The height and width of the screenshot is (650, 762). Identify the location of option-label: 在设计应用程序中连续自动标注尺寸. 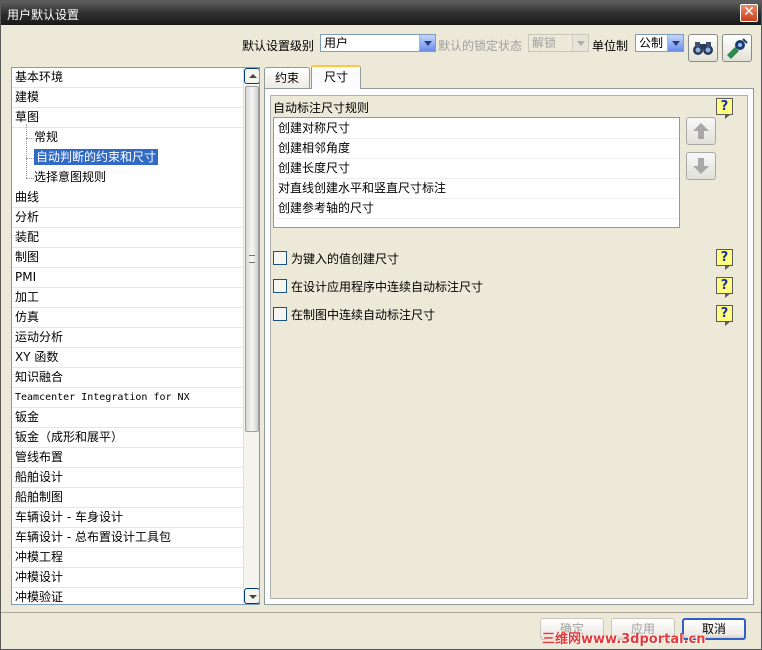
(387, 287).